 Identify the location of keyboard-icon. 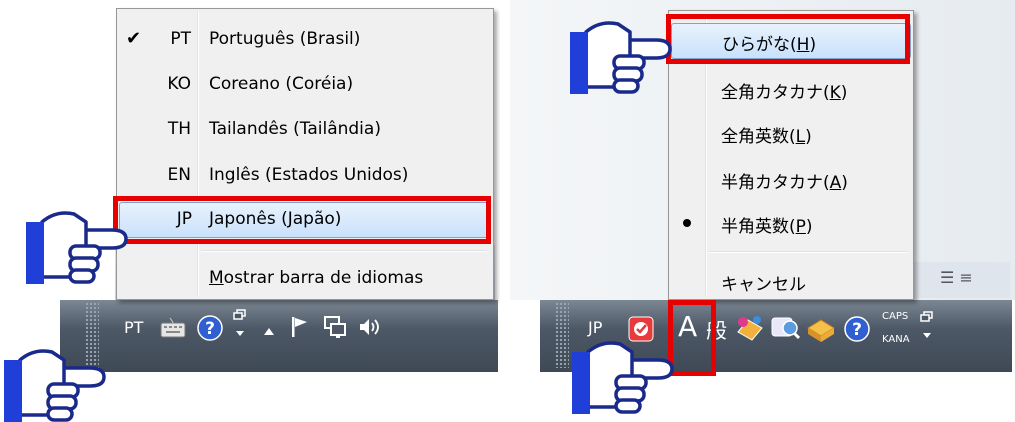
(173, 330).